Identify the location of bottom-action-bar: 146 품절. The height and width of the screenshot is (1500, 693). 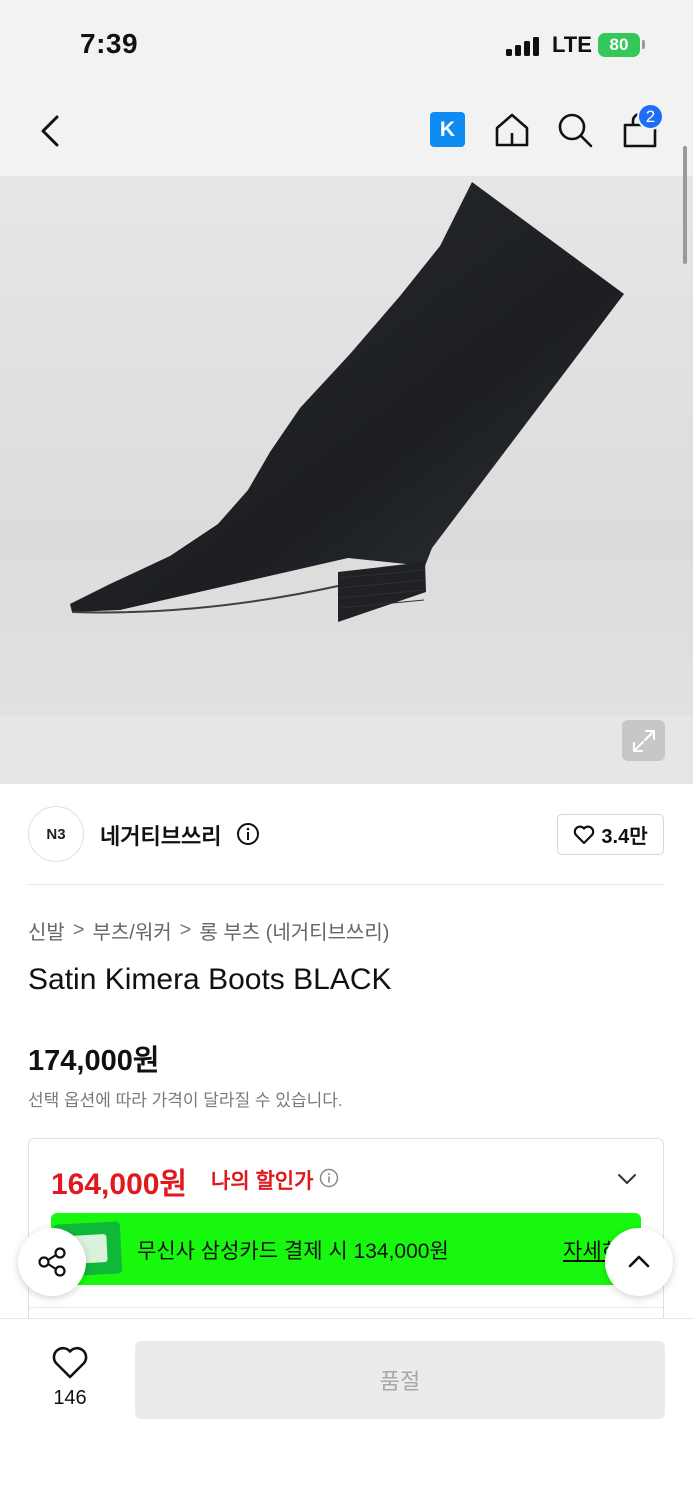
(346, 1409).